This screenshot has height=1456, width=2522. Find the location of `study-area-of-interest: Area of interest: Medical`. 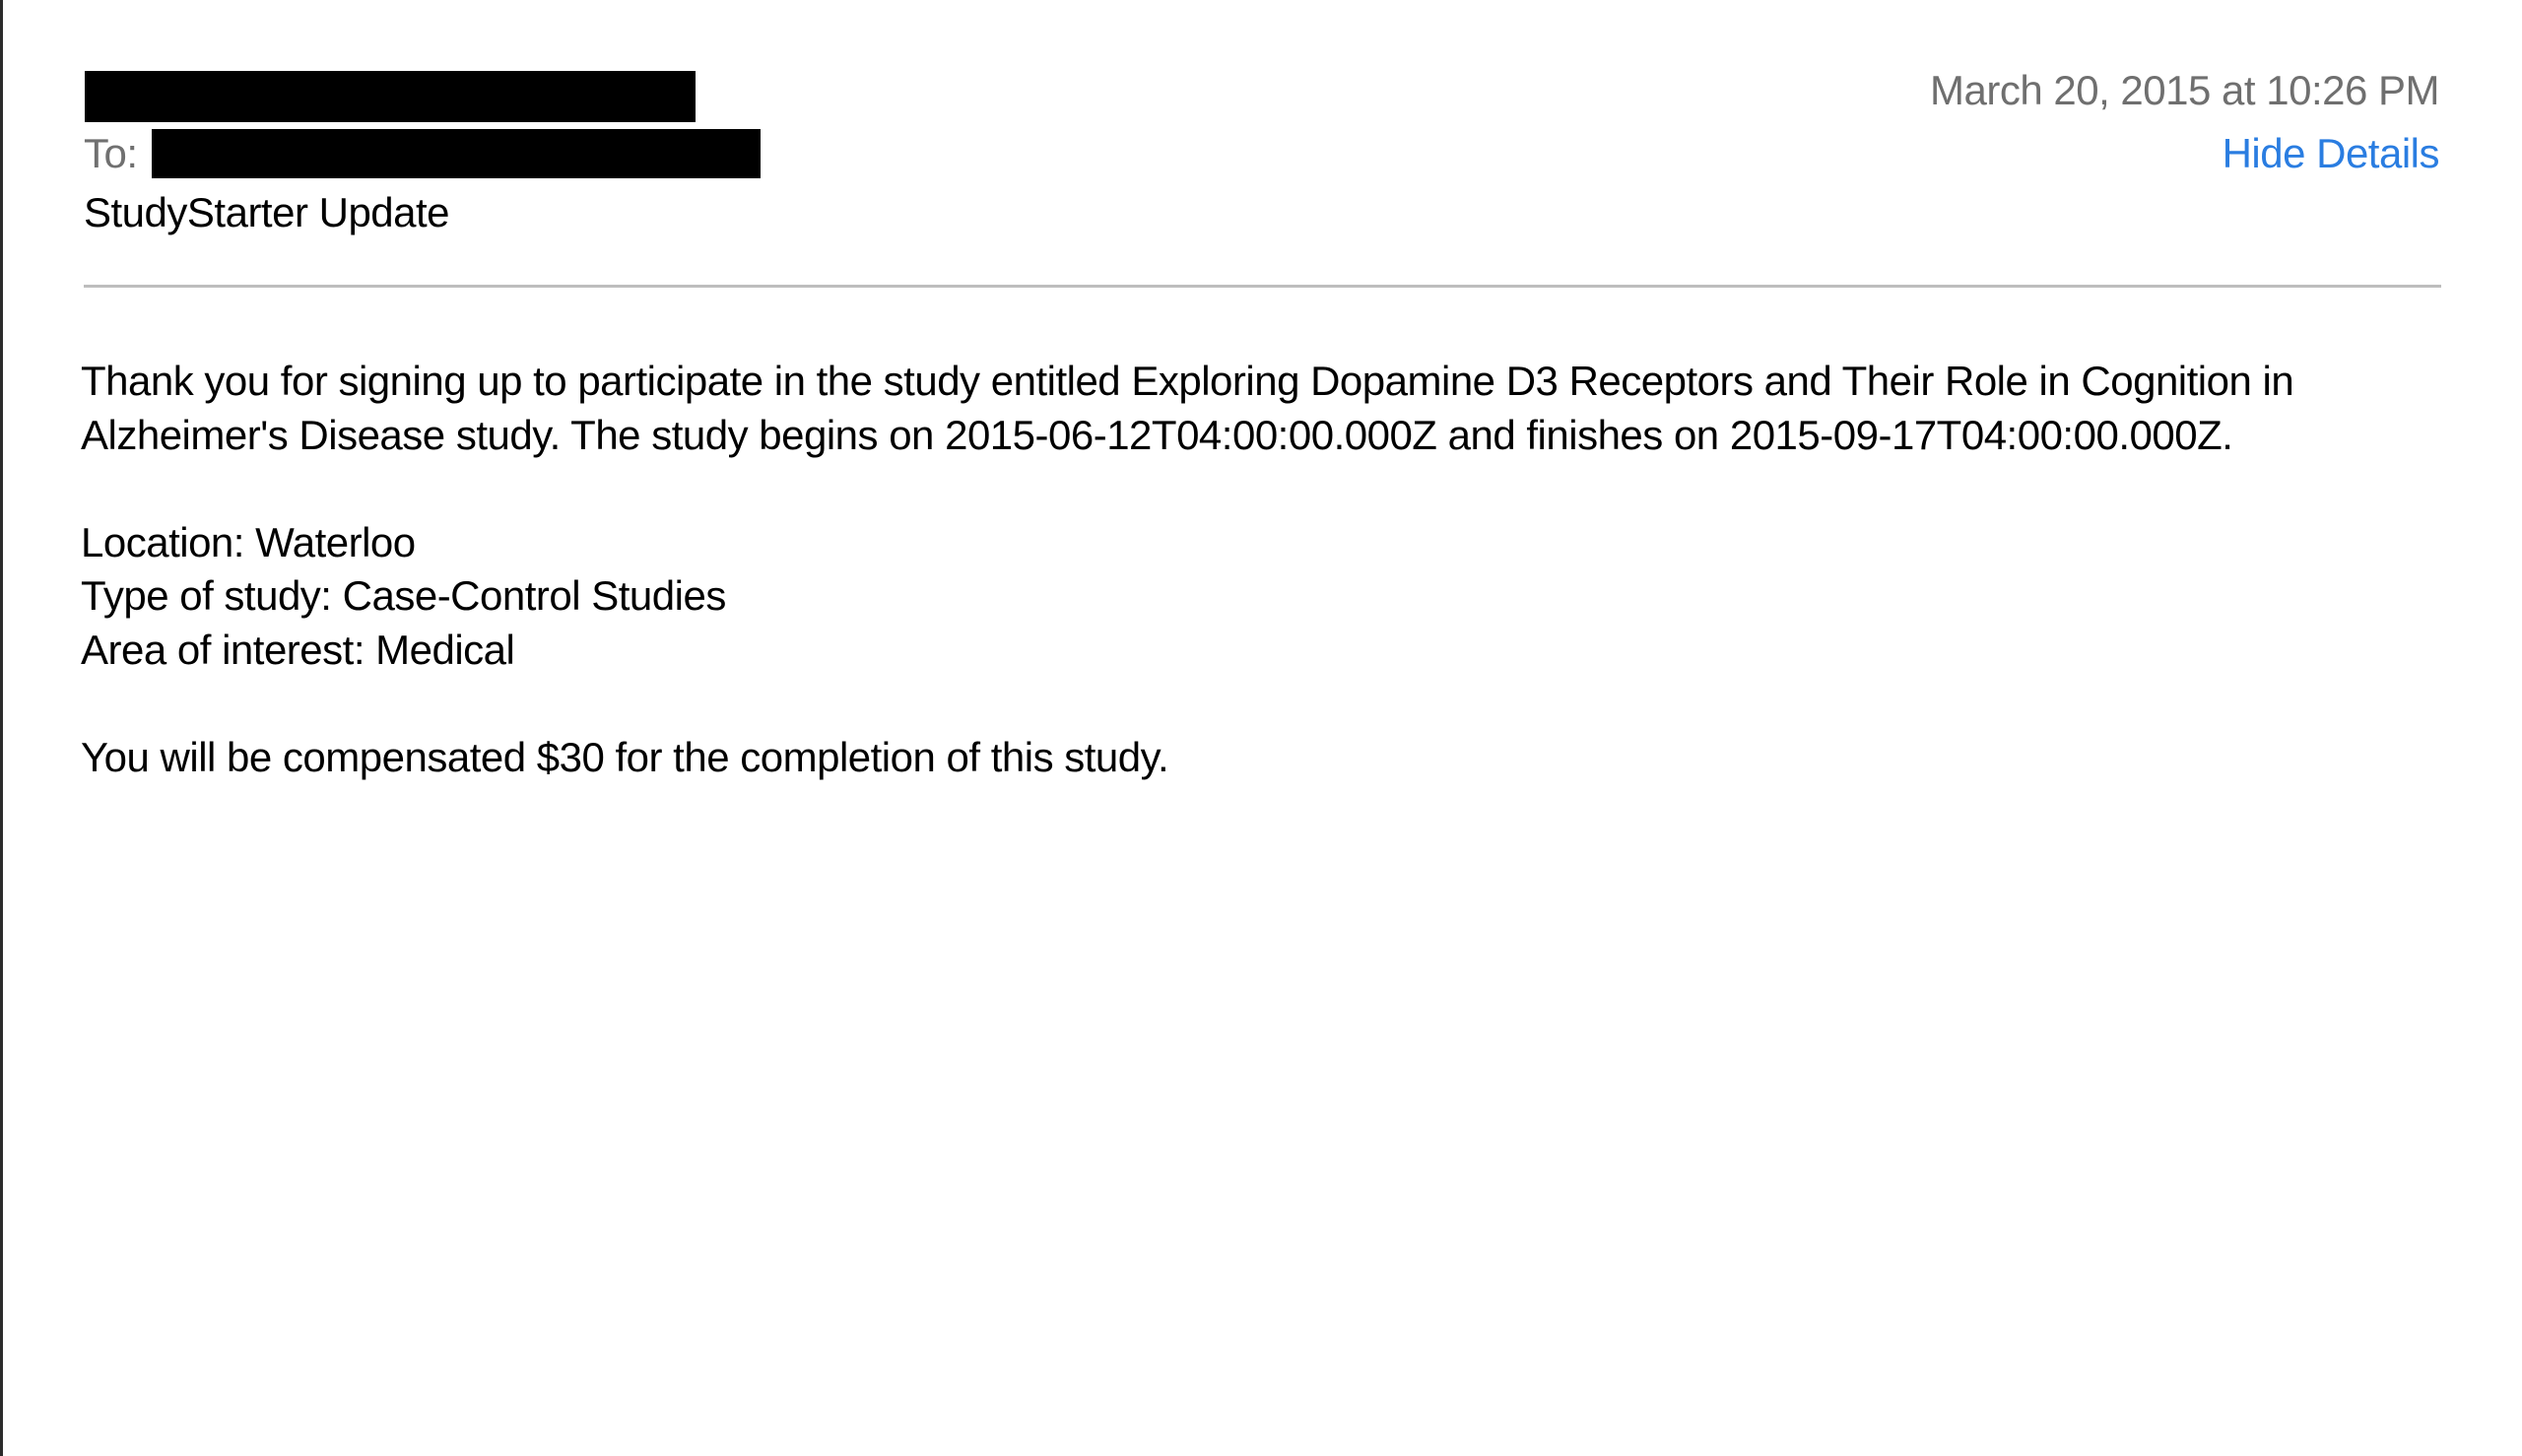

study-area-of-interest: Area of interest: Medical is located at coordinates (298, 649).